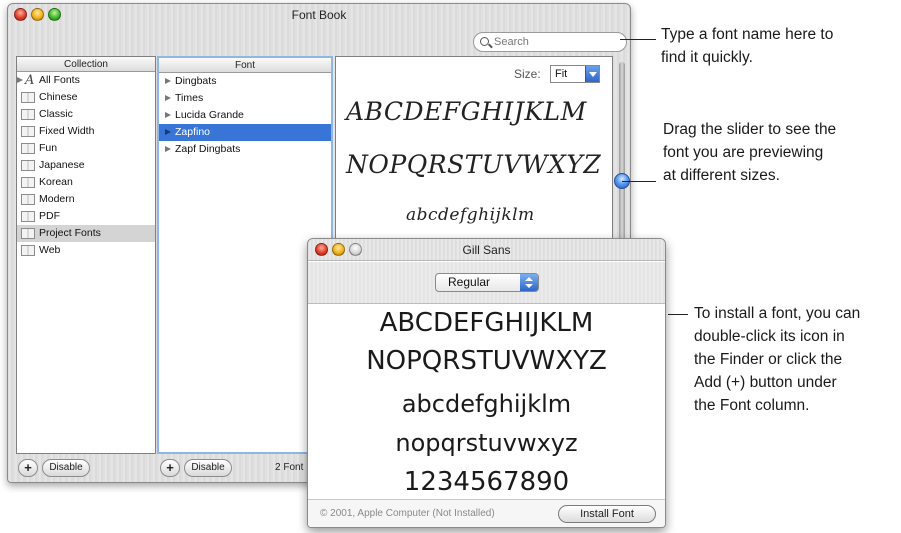 The height and width of the screenshot is (533, 901). What do you see at coordinates (245, 149) in the screenshot?
I see `font-item-zapf-dingbats: Zapf Dingbats` at bounding box center [245, 149].